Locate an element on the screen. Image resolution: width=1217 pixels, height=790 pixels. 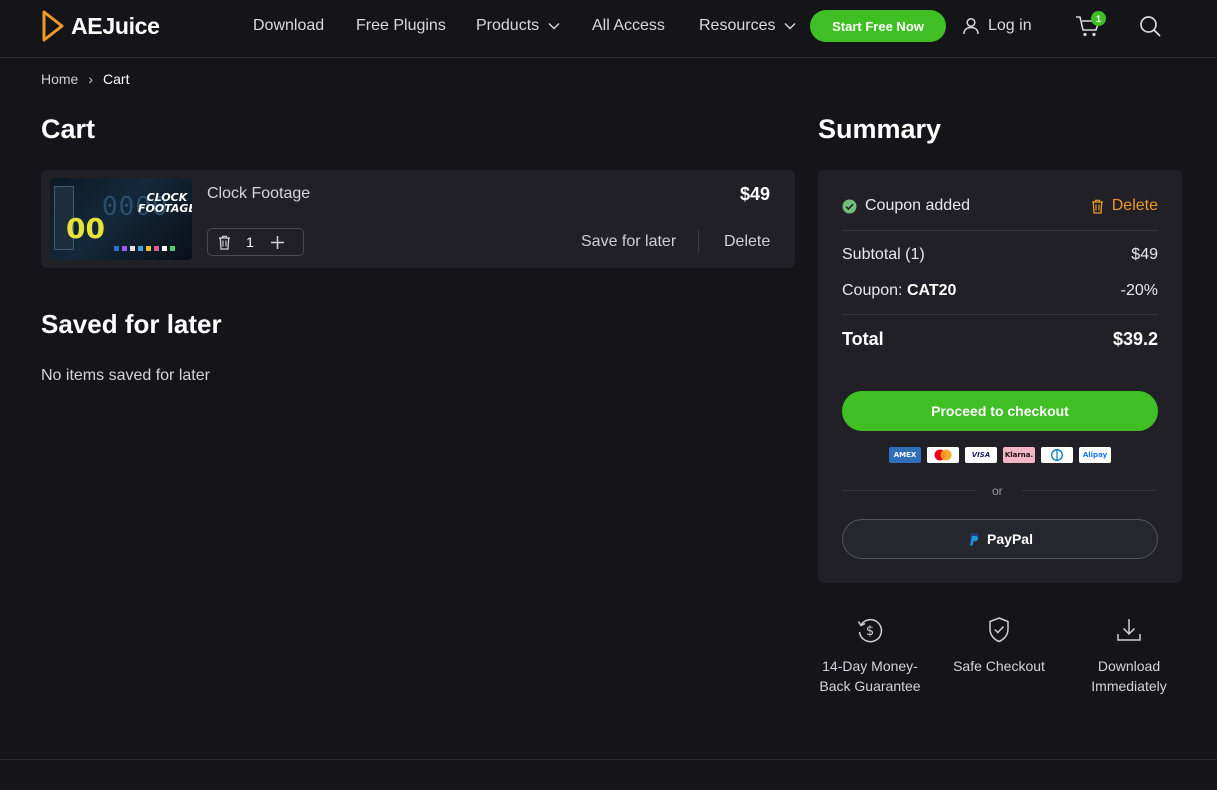
plus-icon is located at coordinates (277, 242).